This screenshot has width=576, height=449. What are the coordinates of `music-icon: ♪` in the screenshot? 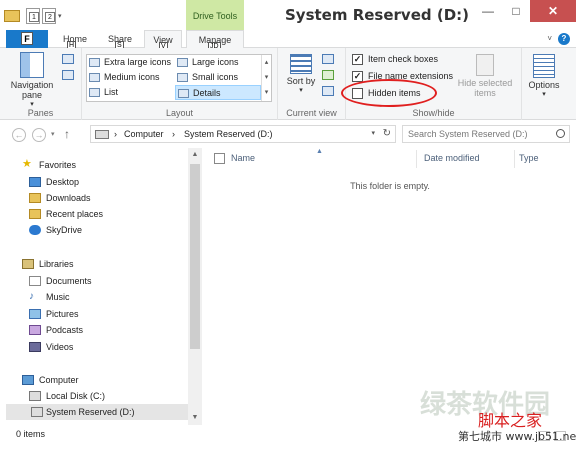 It's located at (31, 296).